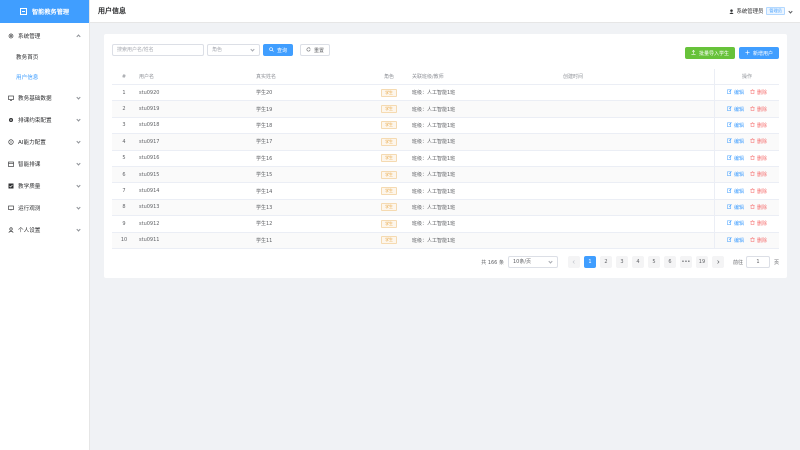 The height and width of the screenshot is (450, 800). Describe the element at coordinates (11, 120) in the screenshot. I see `gear-icon` at that location.